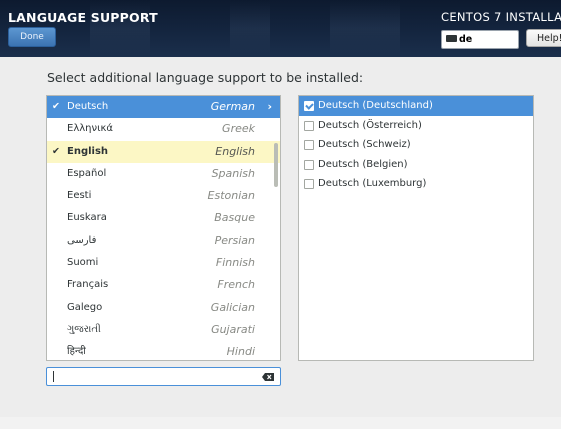 The width and height of the screenshot is (561, 429). What do you see at coordinates (233, 329) in the screenshot?
I see `language-english-name: Gujarati` at bounding box center [233, 329].